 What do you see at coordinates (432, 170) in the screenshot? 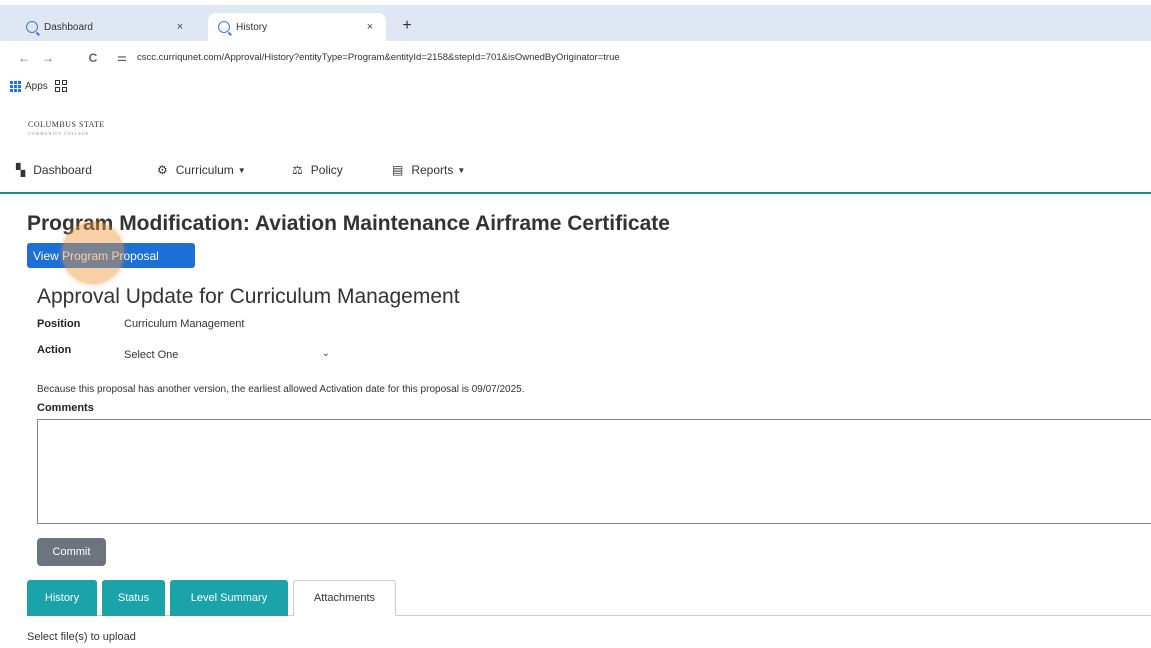
I see `nav-label: Reports` at bounding box center [432, 170].